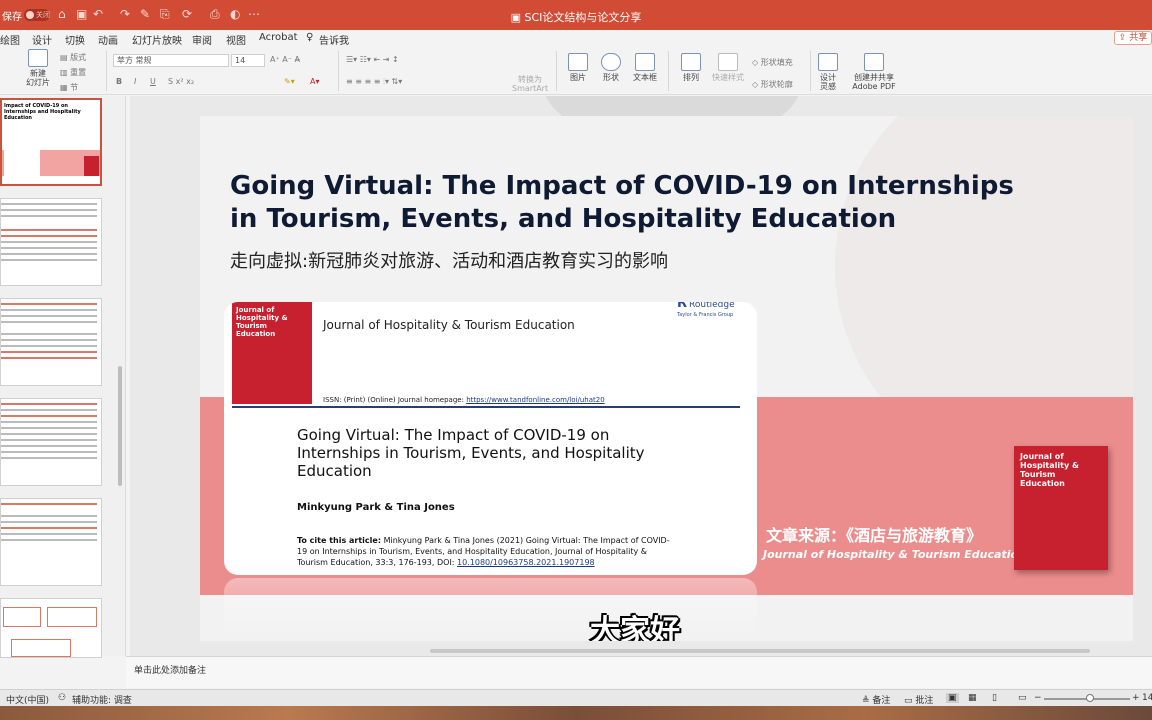  Describe the element at coordinates (315, 81) in the screenshot. I see `font-color-icon: A▾` at that location.